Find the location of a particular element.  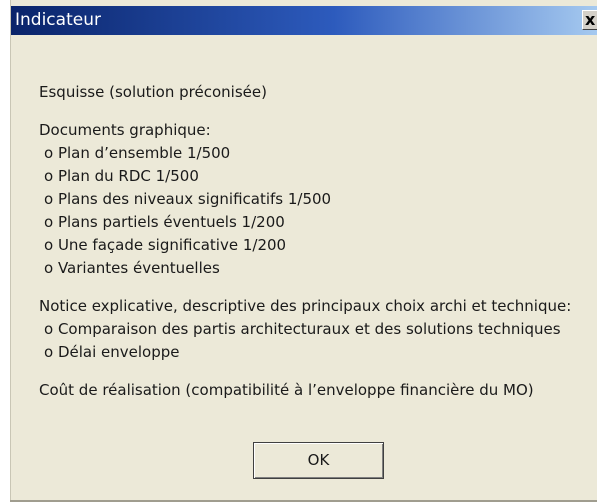

window-title: Indicateur is located at coordinates (58, 20).